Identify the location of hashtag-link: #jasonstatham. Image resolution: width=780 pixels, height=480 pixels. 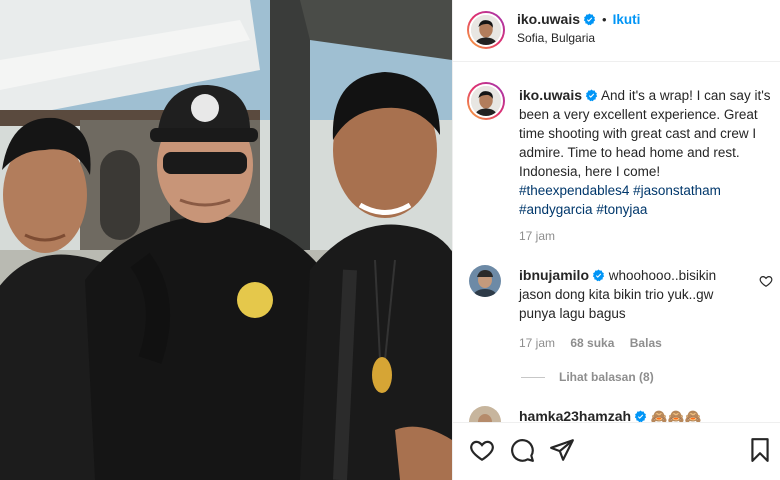
(677, 190).